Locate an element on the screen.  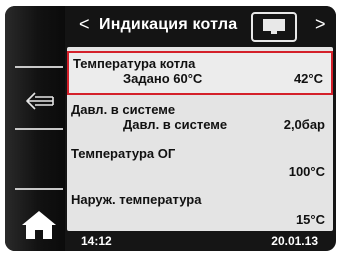
status-bar: 14:12 20.01.13 is located at coordinates (200, 241).